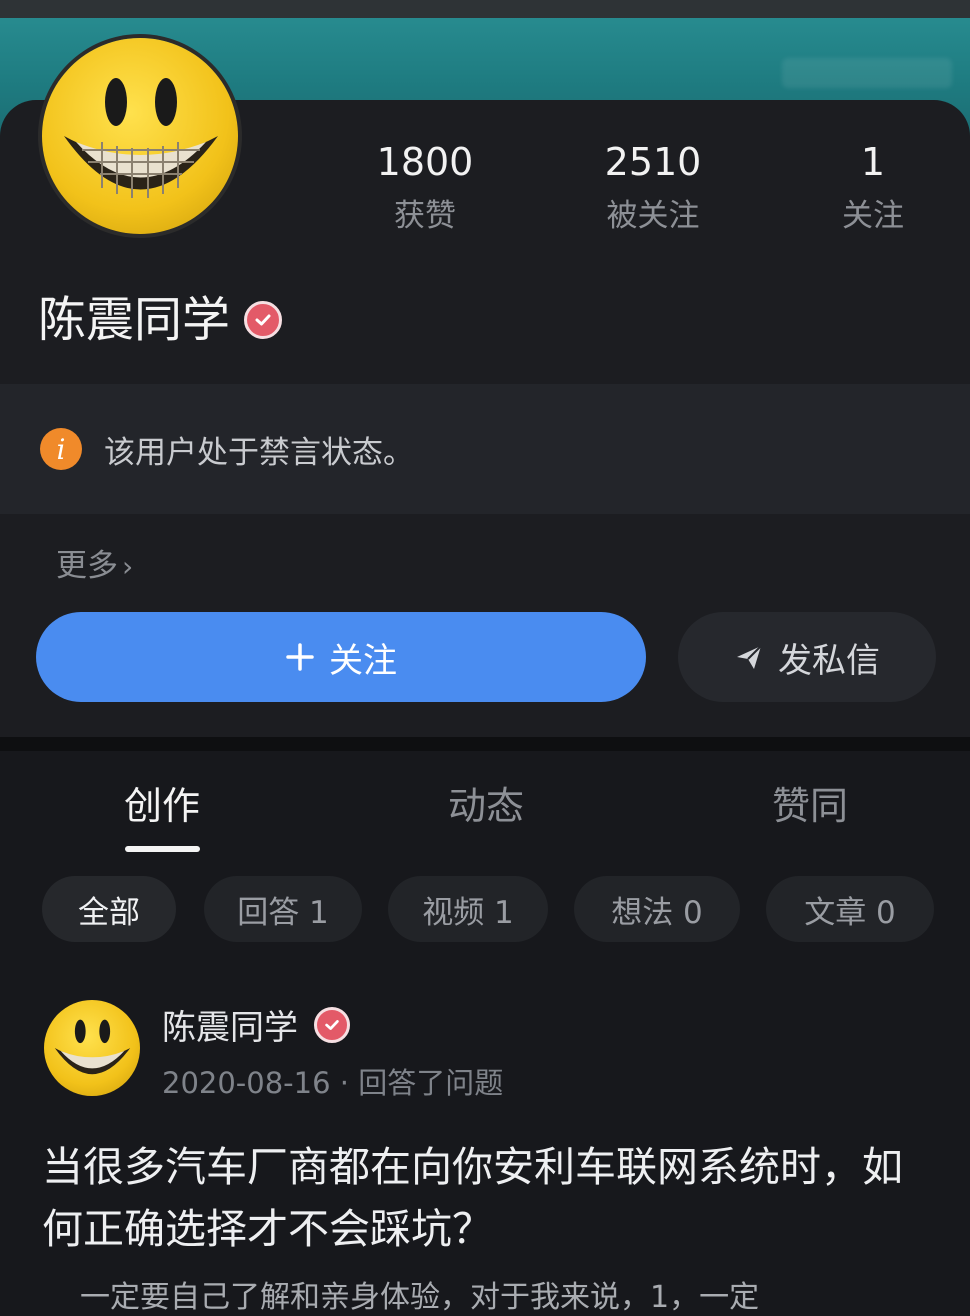 This screenshot has width=970, height=1316. What do you see at coordinates (468, 909) in the screenshot?
I see `filter-videos: 视频 1` at bounding box center [468, 909].